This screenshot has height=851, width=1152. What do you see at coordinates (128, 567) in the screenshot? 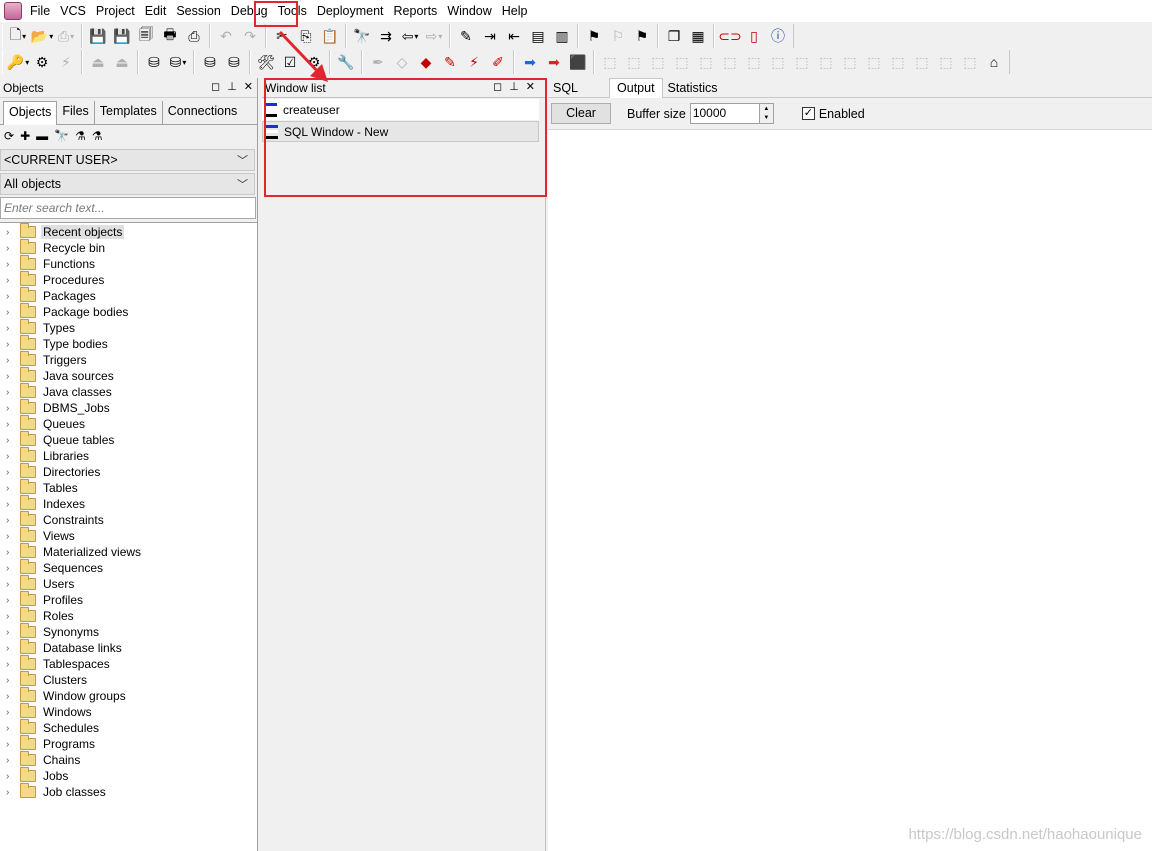
I see `tree-item: › Sequences` at bounding box center [128, 567].